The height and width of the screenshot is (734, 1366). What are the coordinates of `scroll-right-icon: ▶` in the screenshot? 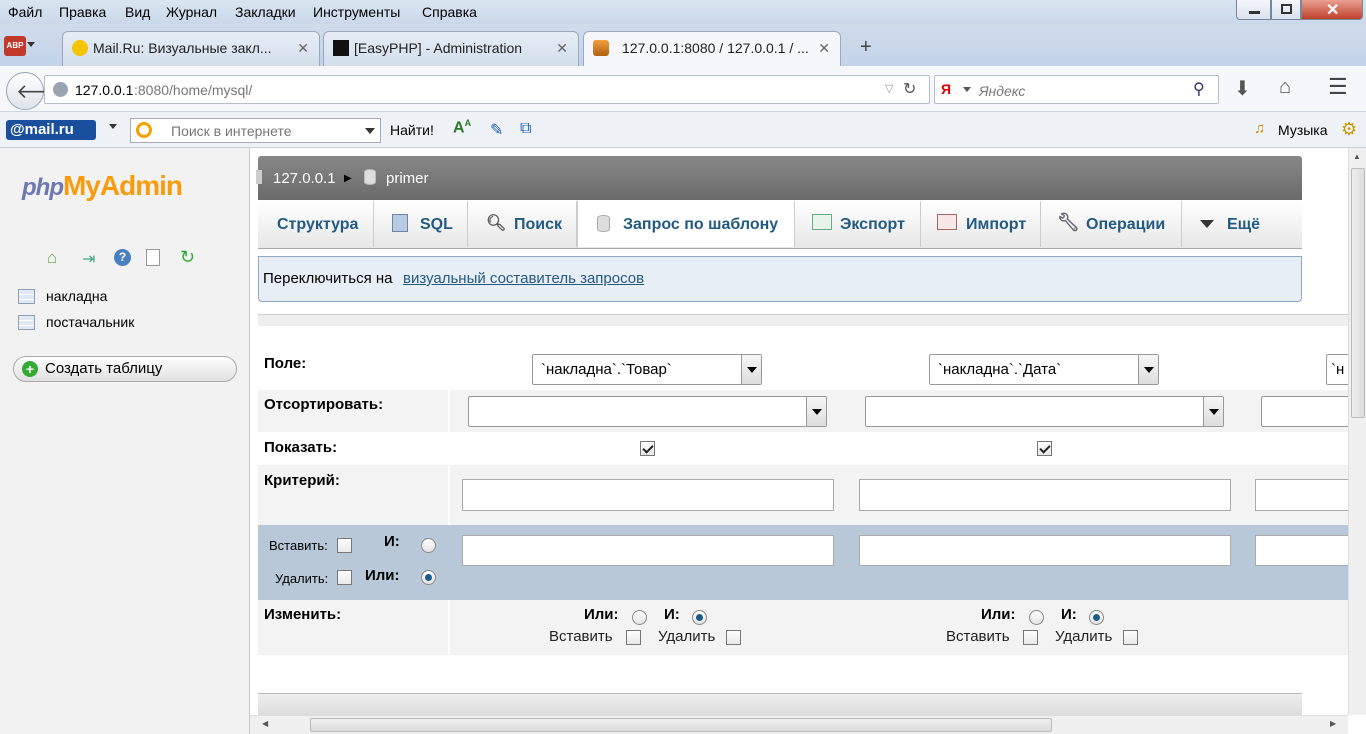 It's located at (1333, 723).